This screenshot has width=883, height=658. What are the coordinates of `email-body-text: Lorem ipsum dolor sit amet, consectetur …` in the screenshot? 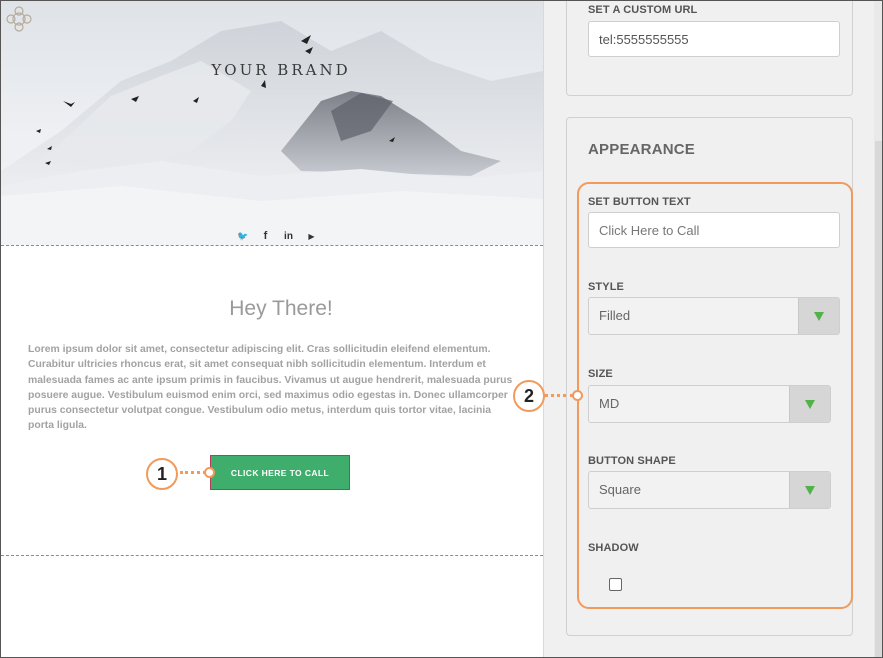 It's located at (270, 388).